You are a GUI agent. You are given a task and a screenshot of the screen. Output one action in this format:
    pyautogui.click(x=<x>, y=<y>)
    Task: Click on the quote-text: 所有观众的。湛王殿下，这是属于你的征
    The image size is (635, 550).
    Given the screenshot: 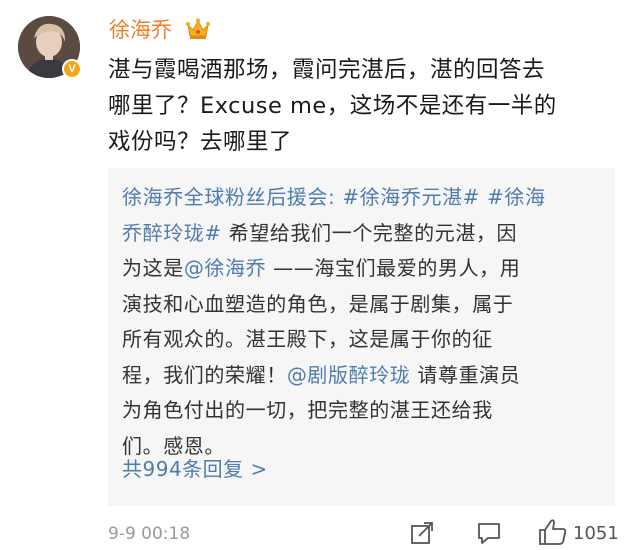 What is the action you would take?
    pyautogui.click(x=307, y=339)
    